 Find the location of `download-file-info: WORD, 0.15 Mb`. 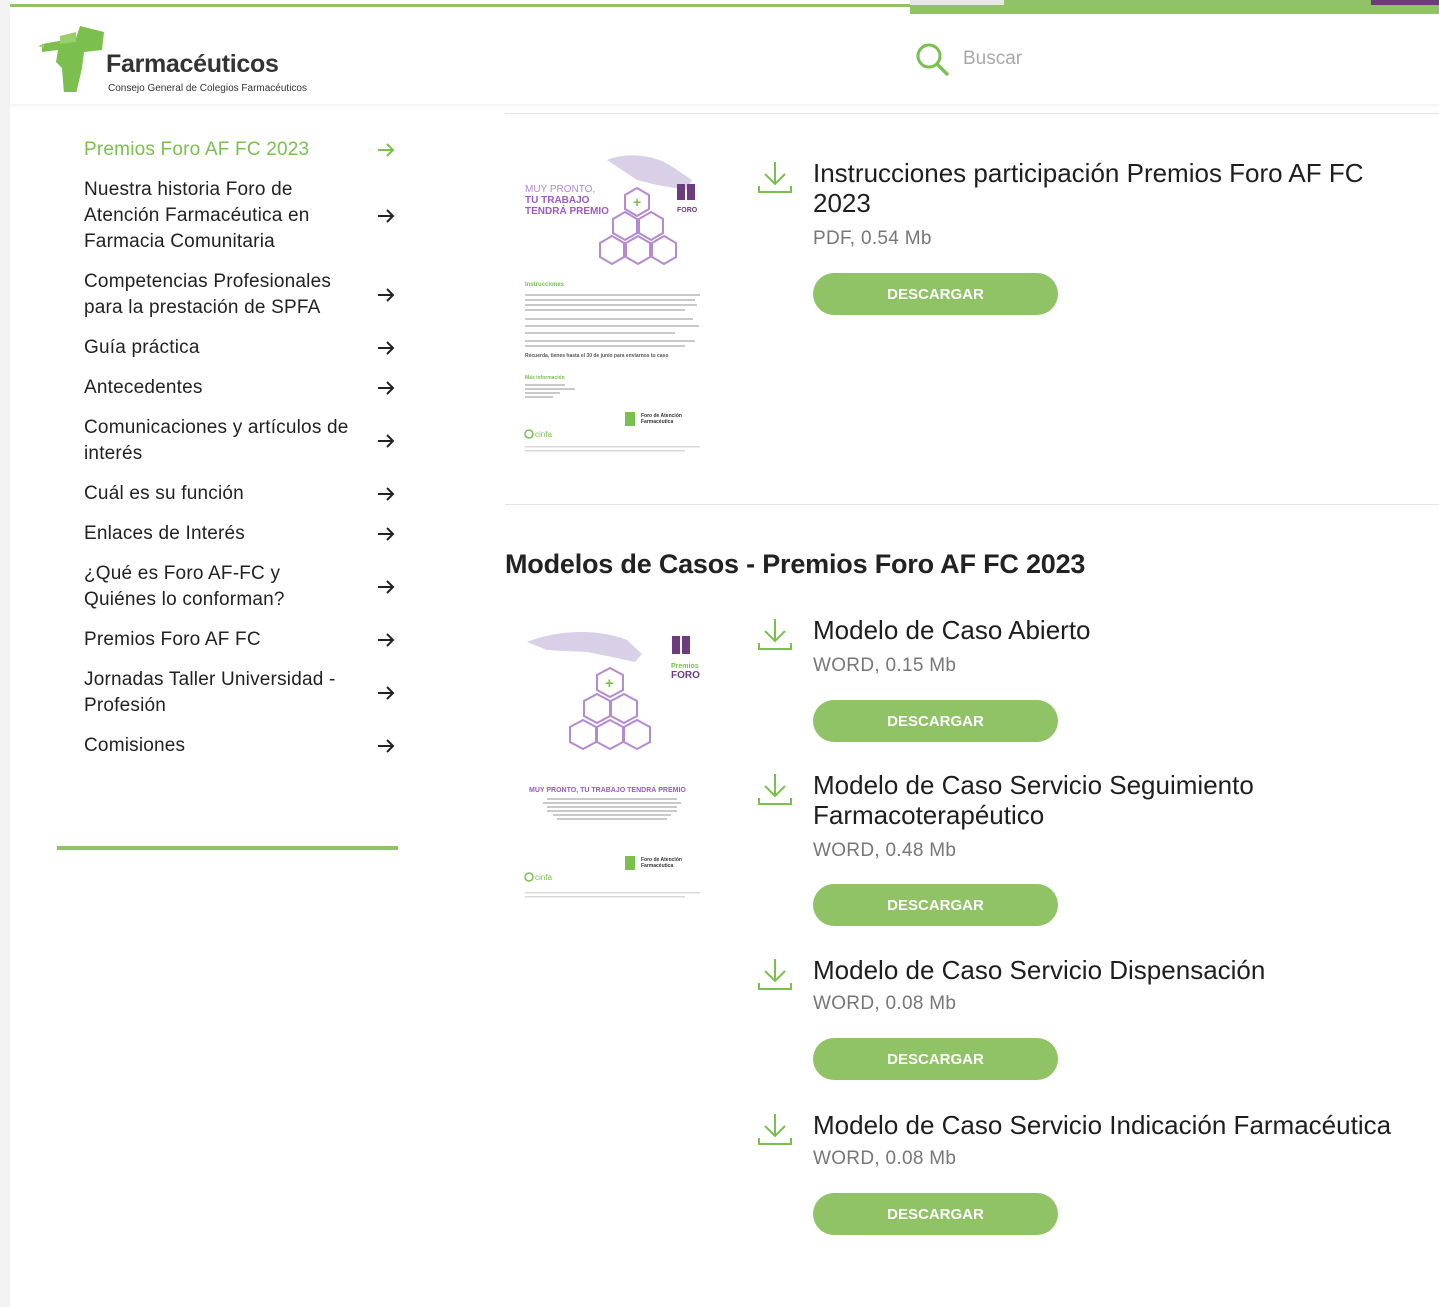

download-file-info: WORD, 0.15 Mb is located at coordinates (885, 665).